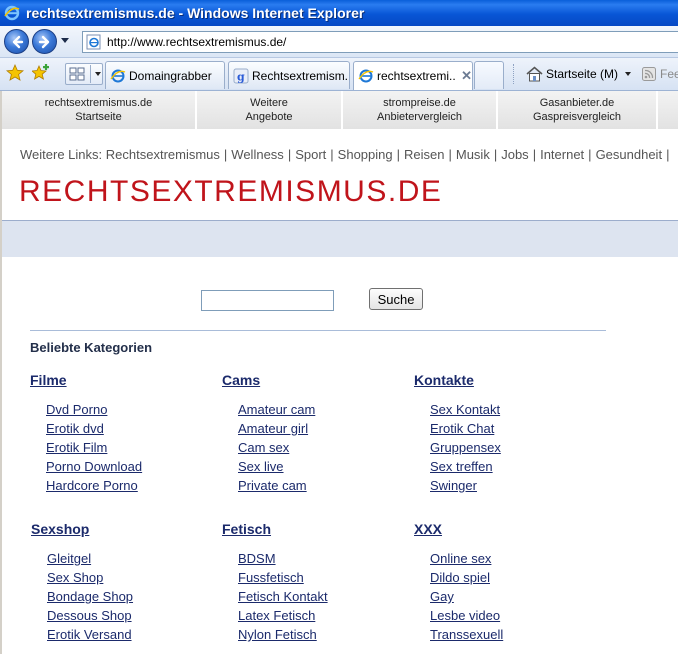 The width and height of the screenshot is (678, 654). What do you see at coordinates (16, 41) in the screenshot?
I see `back-button` at bounding box center [16, 41].